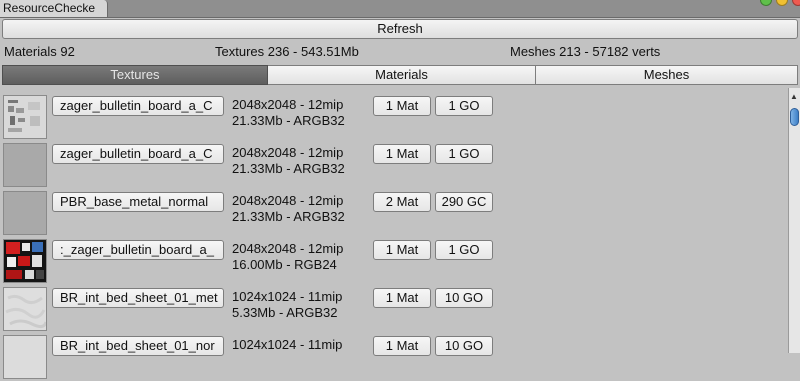 This screenshot has width=800, height=381. What do you see at coordinates (284, 264) in the screenshot?
I see `texture-size-format: 16.00Mb - RGB24` at bounding box center [284, 264].